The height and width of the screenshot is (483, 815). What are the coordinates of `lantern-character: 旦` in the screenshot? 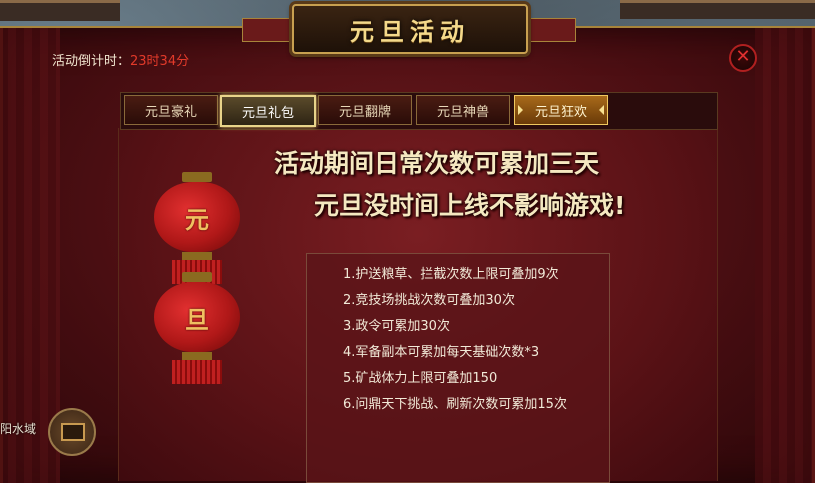 It's located at (197, 317).